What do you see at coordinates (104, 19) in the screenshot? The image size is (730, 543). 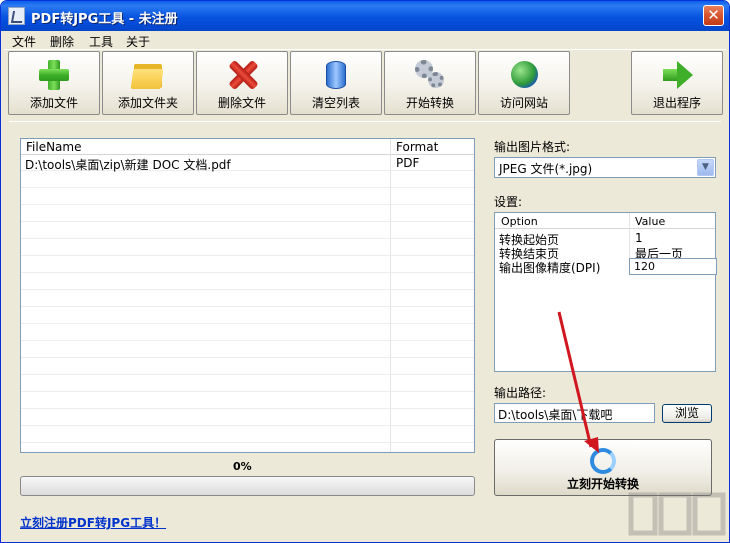 I see `window-title: PDF转JPG工具 - 未注册` at bounding box center [104, 19].